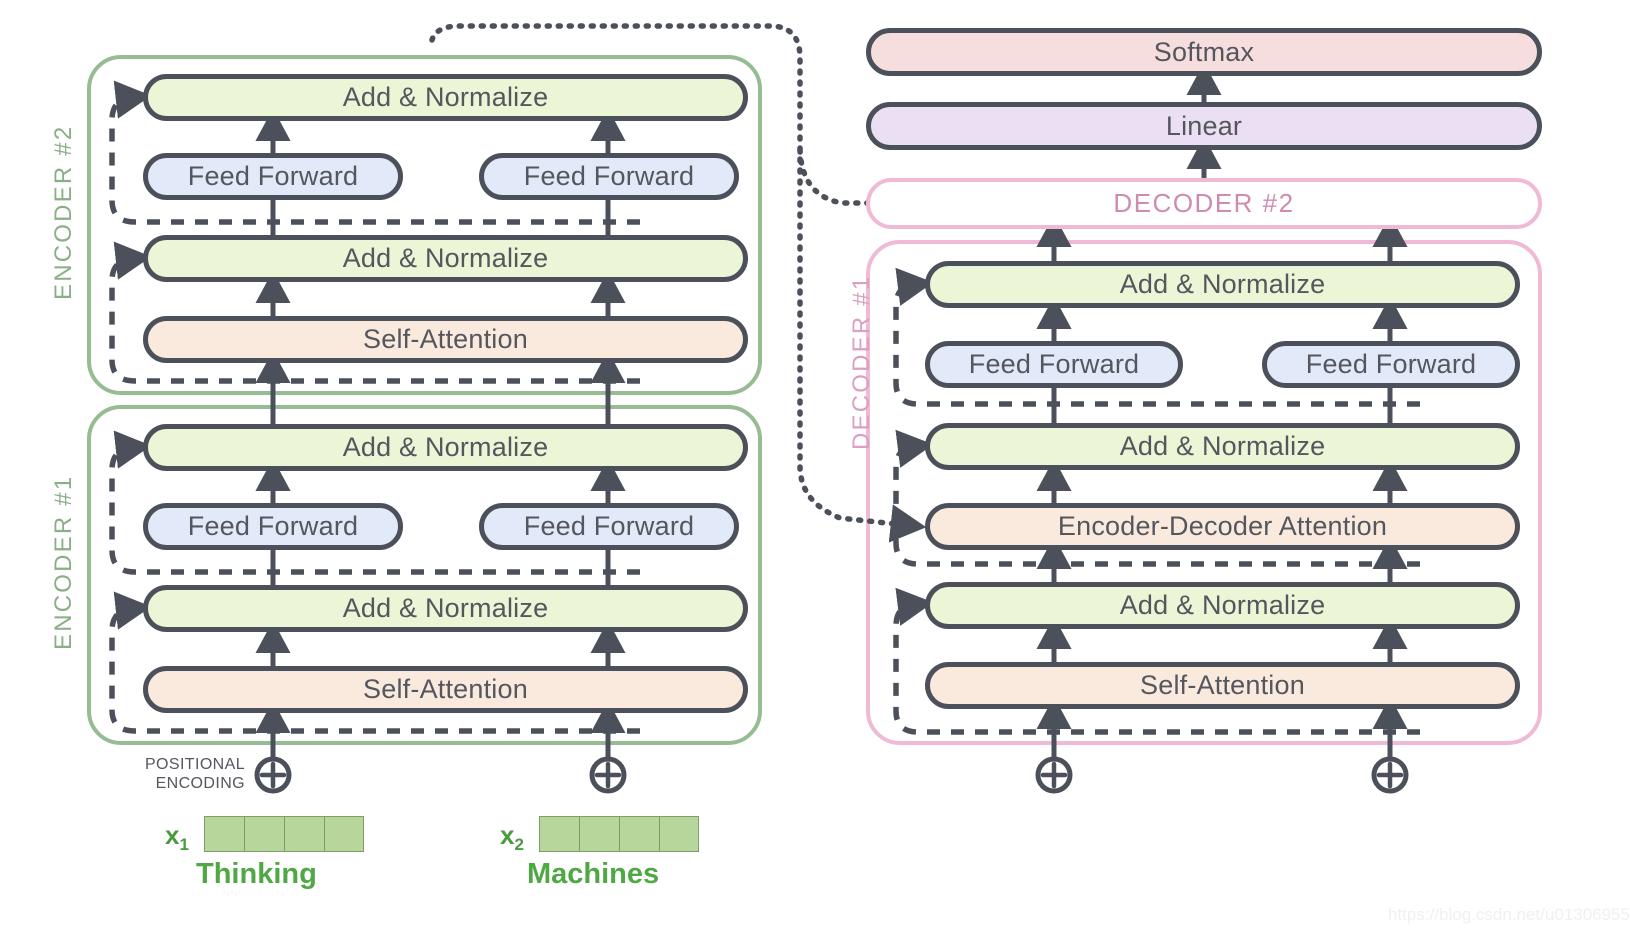  What do you see at coordinates (1054, 364) in the screenshot?
I see `decoder1-feed-forward-left: Feed Forward` at bounding box center [1054, 364].